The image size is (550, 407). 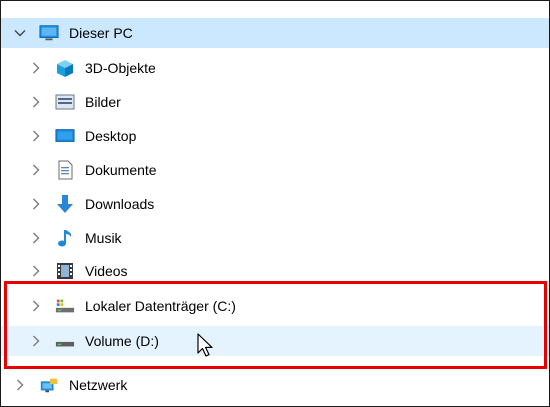 What do you see at coordinates (106, 271) in the screenshot?
I see `tree-item-label: Videos` at bounding box center [106, 271].